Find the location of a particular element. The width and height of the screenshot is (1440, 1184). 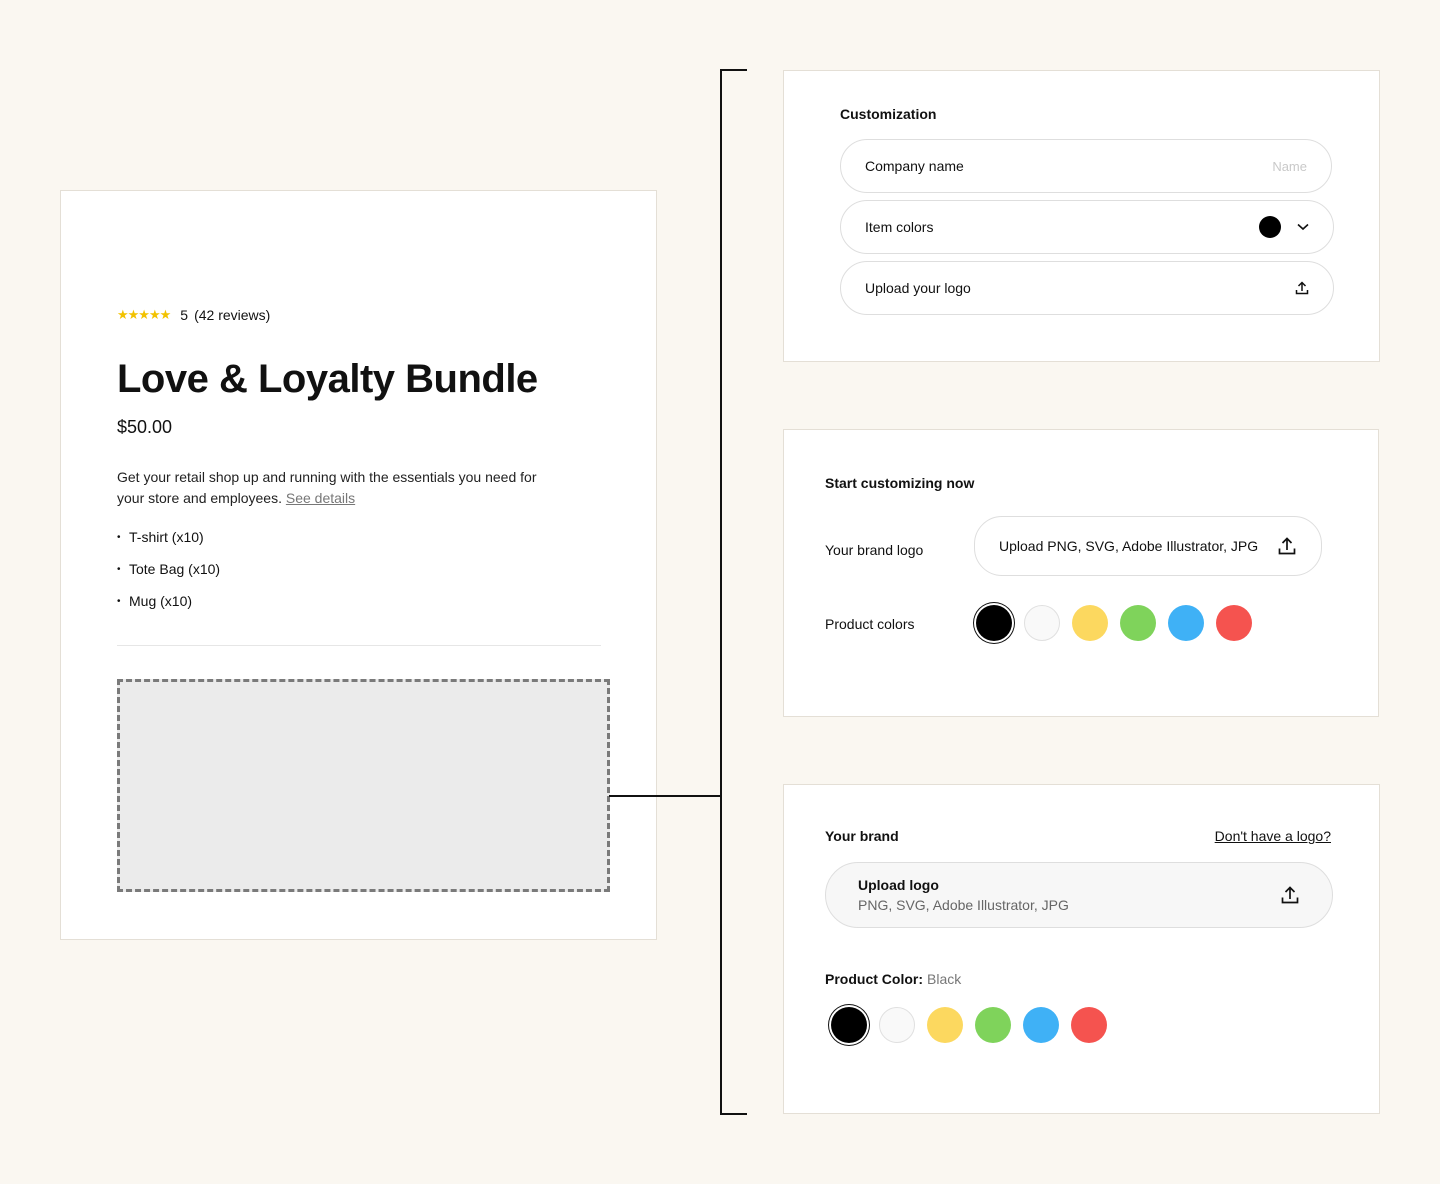

upload-logo-button: Upload PNG, SVG, Adobe Illustrator, JPG is located at coordinates (1148, 546).